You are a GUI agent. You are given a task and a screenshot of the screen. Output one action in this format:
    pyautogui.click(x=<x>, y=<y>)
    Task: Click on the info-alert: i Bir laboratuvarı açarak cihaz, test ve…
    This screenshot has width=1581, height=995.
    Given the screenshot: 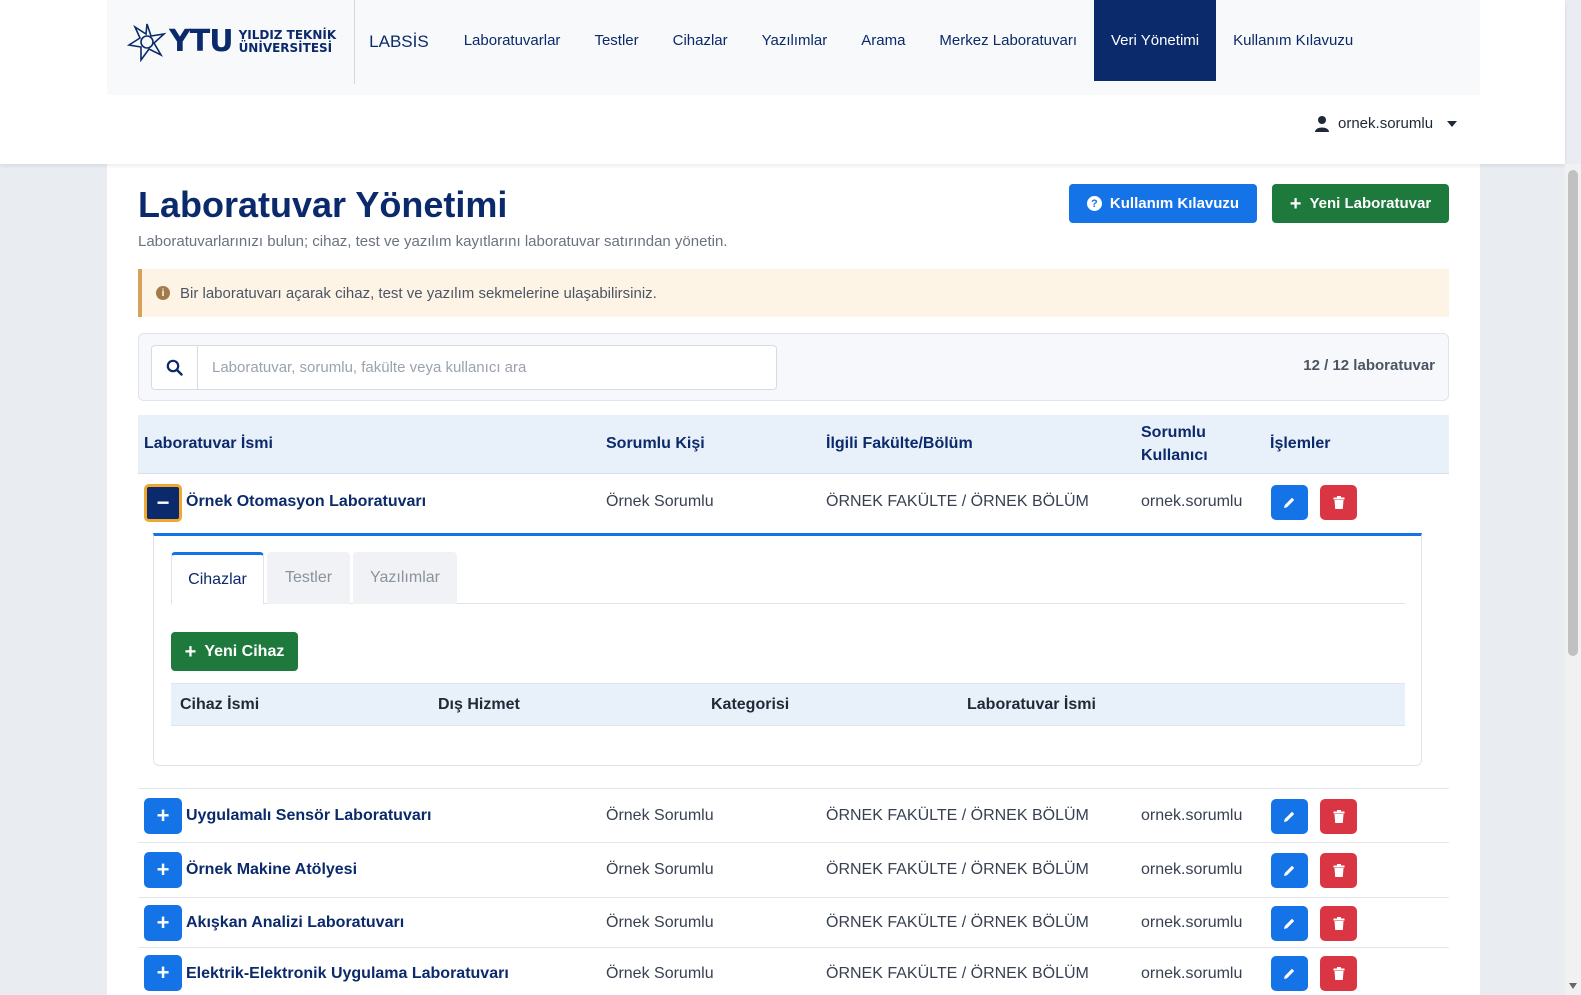 What is the action you would take?
    pyautogui.click(x=793, y=293)
    